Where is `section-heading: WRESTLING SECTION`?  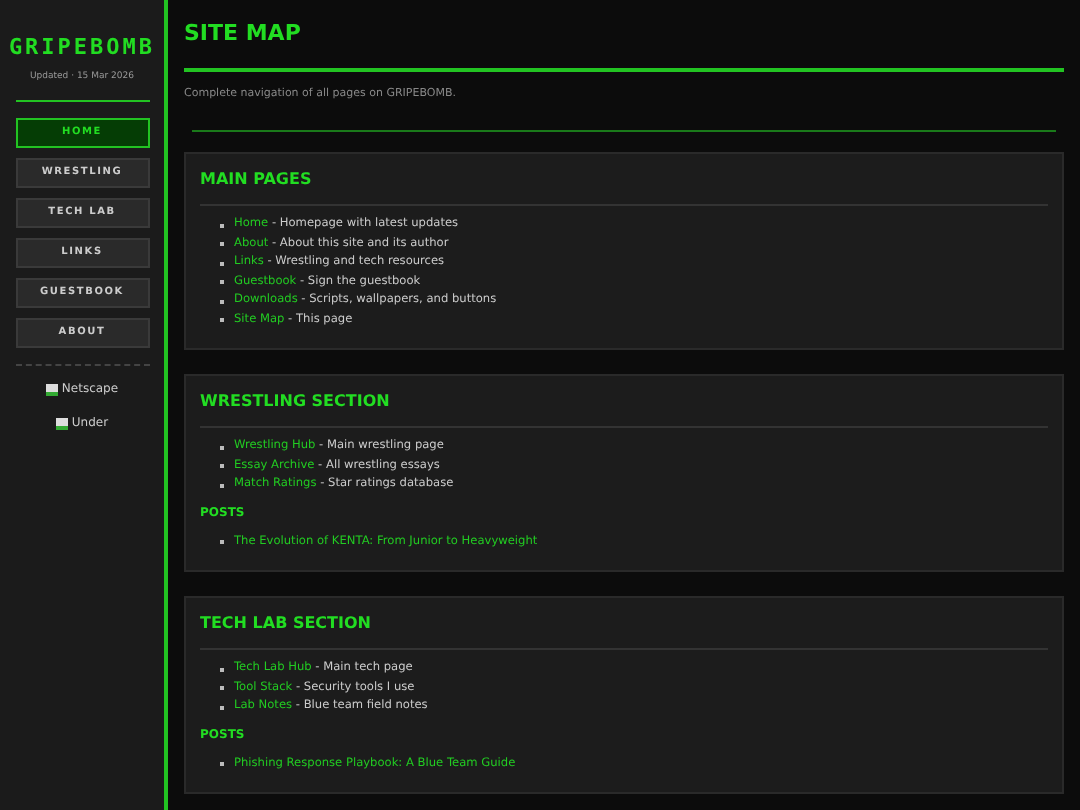
section-heading: WRESTLING SECTION is located at coordinates (296, 401).